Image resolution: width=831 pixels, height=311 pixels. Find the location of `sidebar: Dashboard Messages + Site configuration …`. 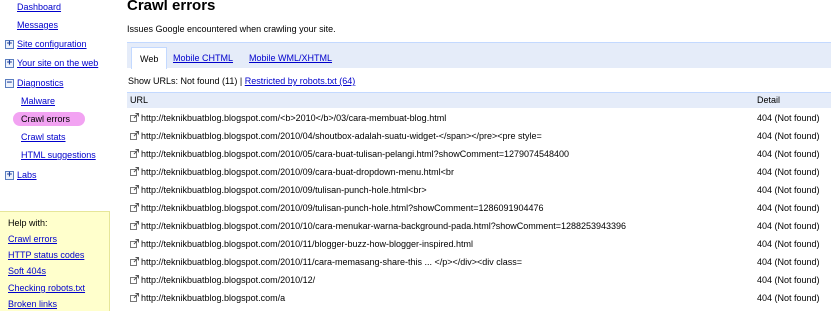

sidebar: Dashboard Messages + Site configuration … is located at coordinates (60, 155).